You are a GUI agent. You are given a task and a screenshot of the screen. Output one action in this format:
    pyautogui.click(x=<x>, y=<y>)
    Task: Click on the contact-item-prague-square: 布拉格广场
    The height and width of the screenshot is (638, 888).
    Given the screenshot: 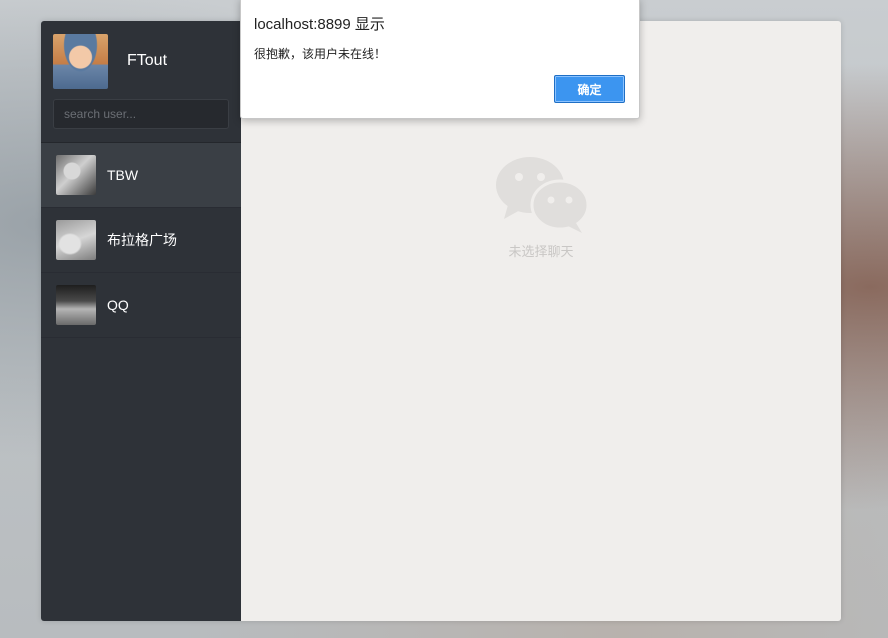 What is the action you would take?
    pyautogui.click(x=141, y=240)
    